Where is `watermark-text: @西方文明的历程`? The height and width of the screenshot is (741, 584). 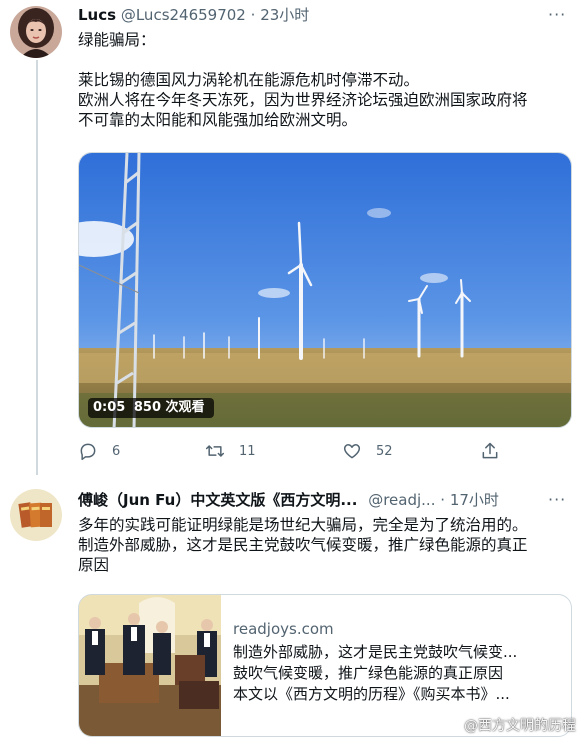
watermark-text: @西方文明的历程 is located at coordinates (520, 726).